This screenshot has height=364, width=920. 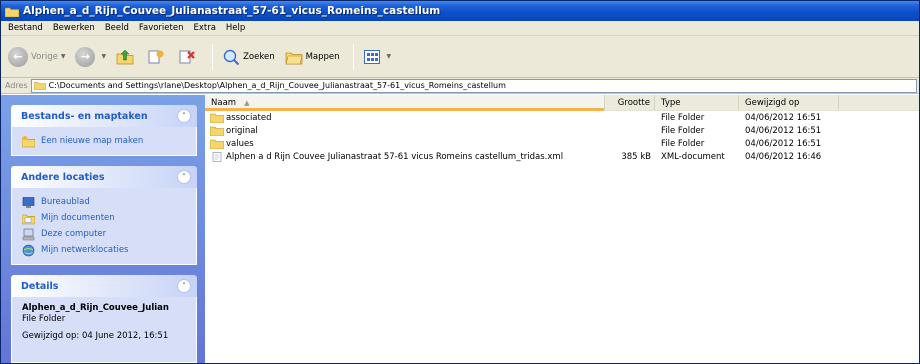 What do you see at coordinates (84, 116) in the screenshot?
I see `panel-title: Bestands- en maptaken` at bounding box center [84, 116].